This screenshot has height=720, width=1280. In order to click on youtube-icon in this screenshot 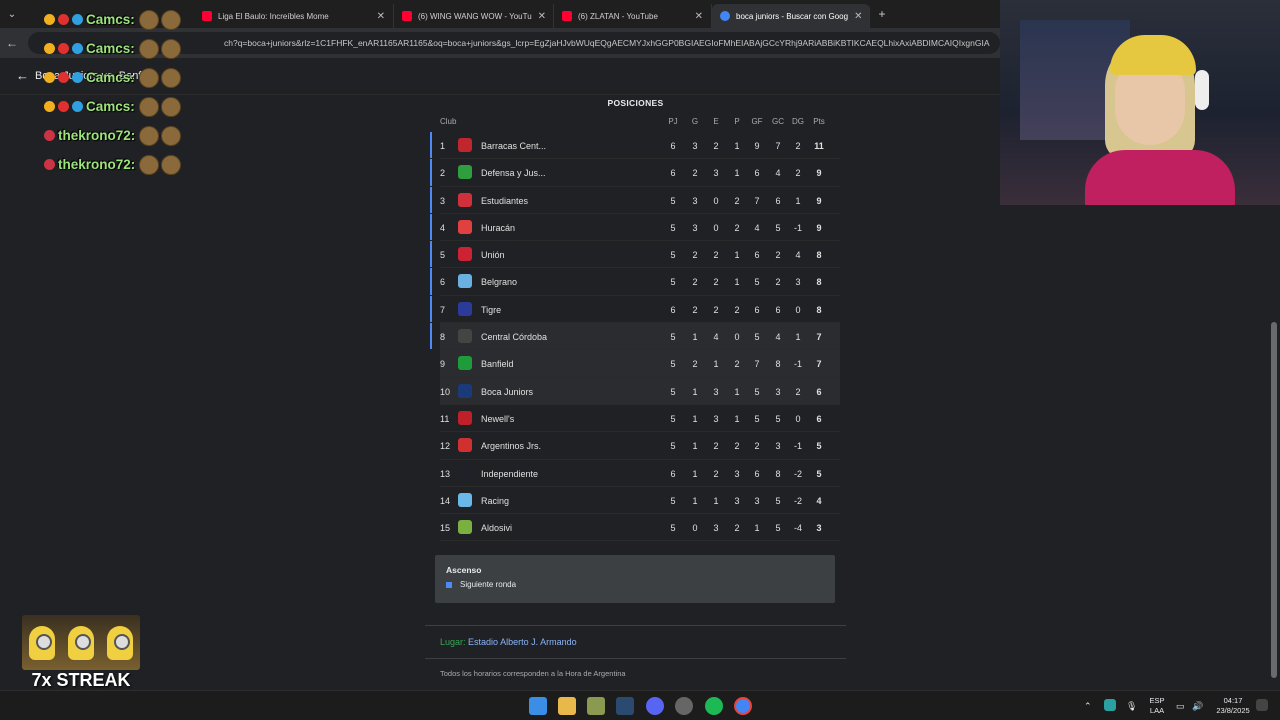, I will do `click(407, 16)`.